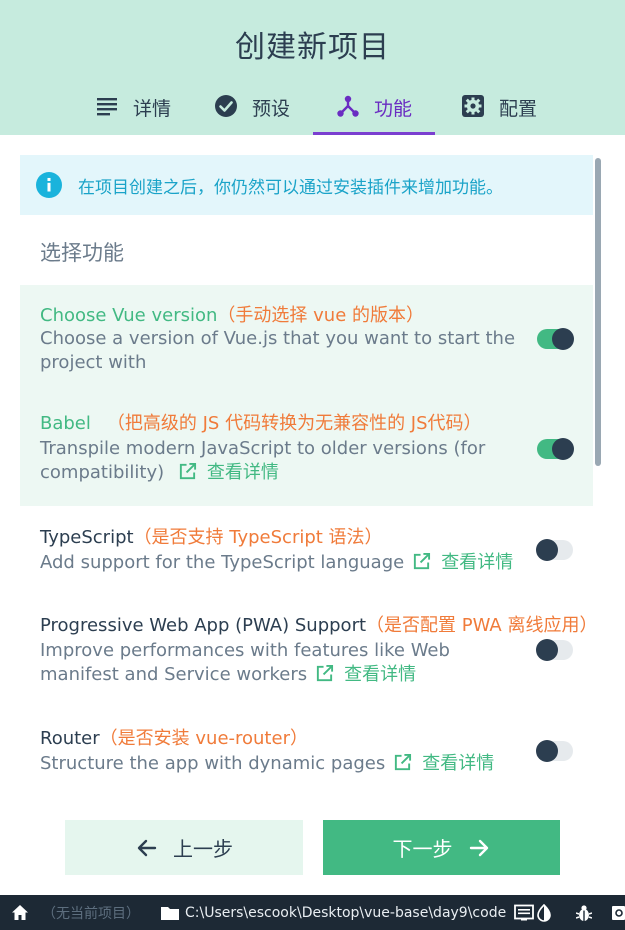  Describe the element at coordinates (479, 625) in the screenshot. I see `feature-note: （是否配置 PWA 离线应用）` at that location.